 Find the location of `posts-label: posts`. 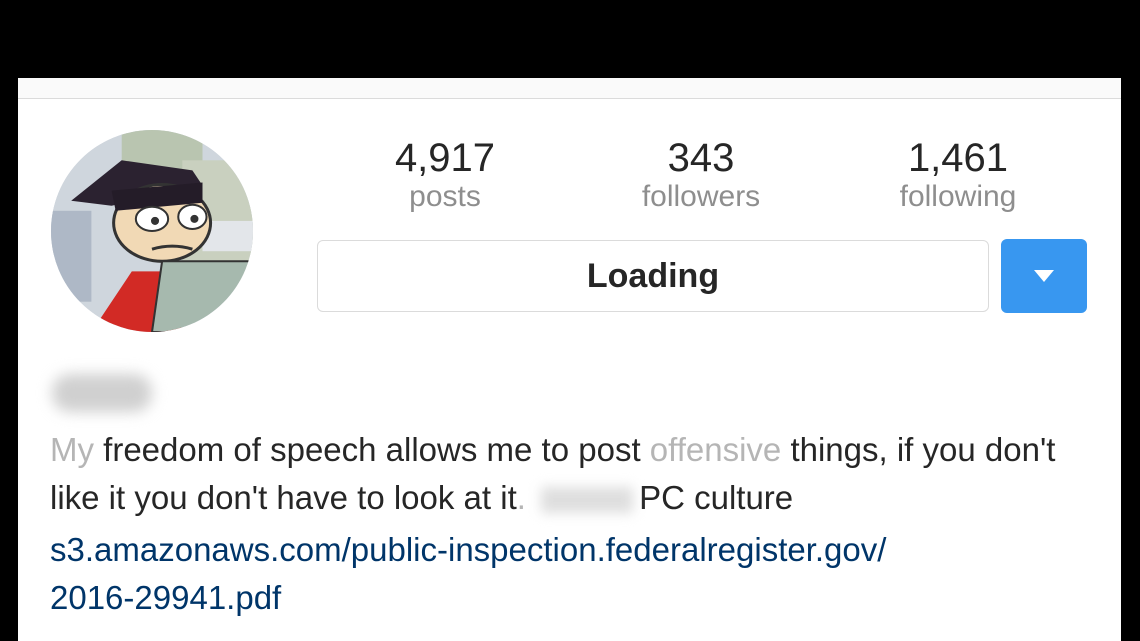

posts-label: posts is located at coordinates (445, 196).